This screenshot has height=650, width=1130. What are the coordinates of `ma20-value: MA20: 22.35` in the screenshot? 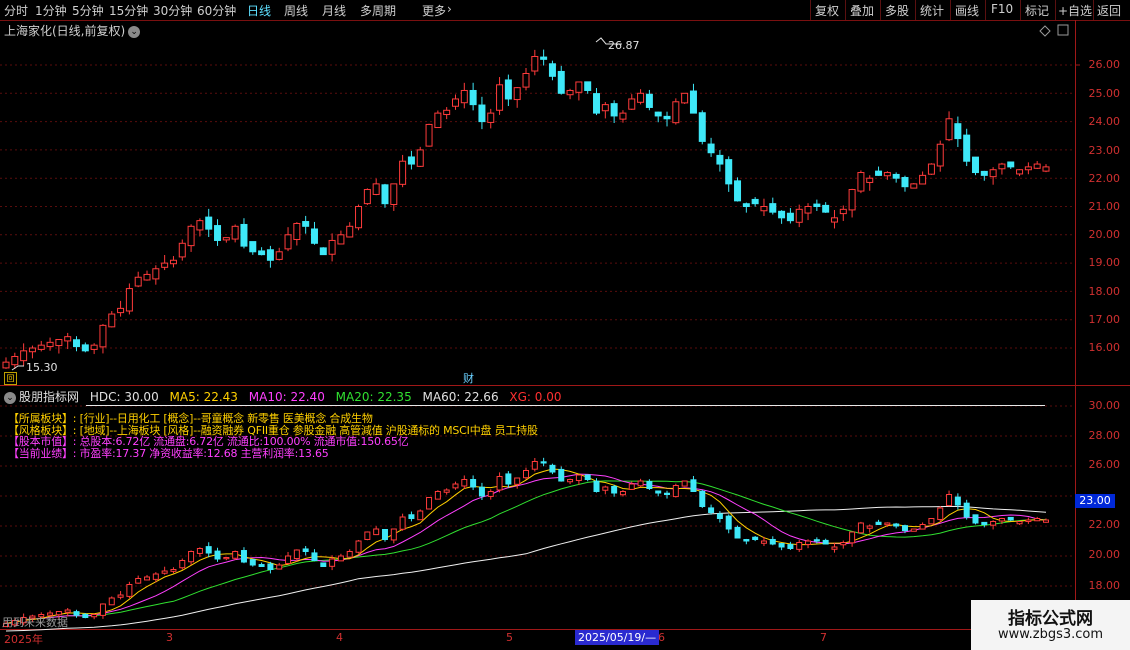 It's located at (373, 397).